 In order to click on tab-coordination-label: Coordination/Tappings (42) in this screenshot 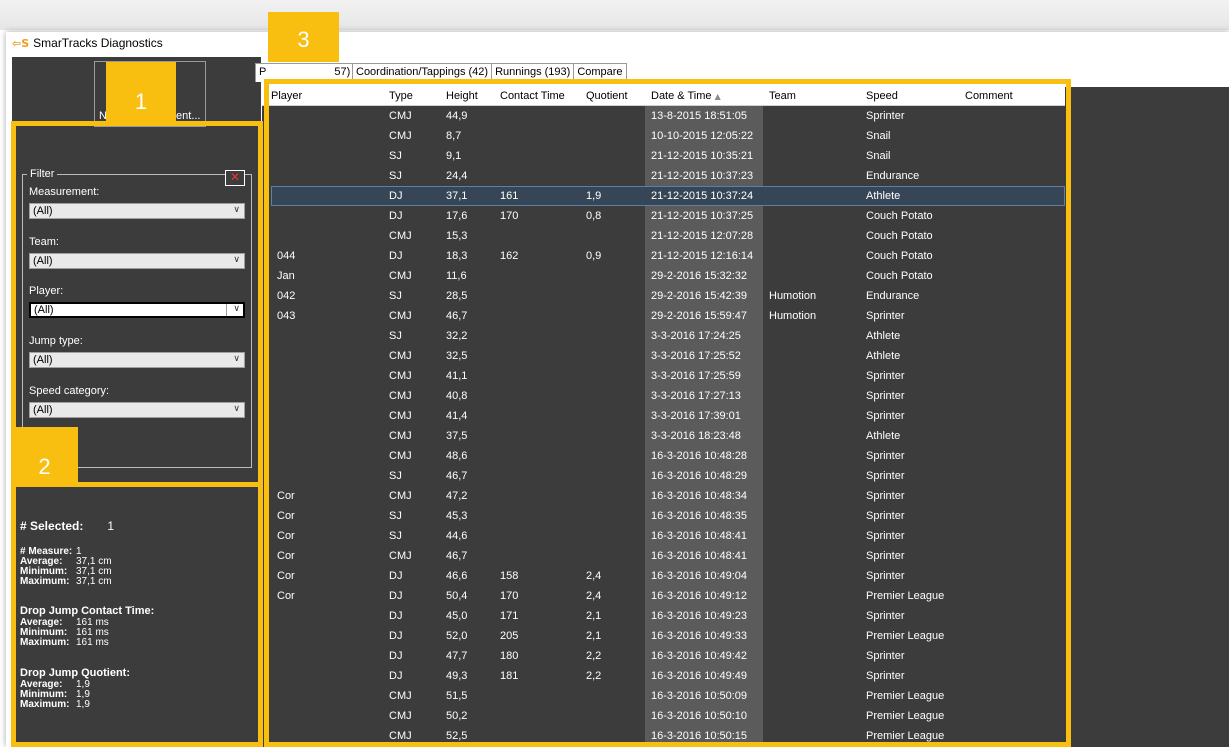, I will do `click(422, 72)`.